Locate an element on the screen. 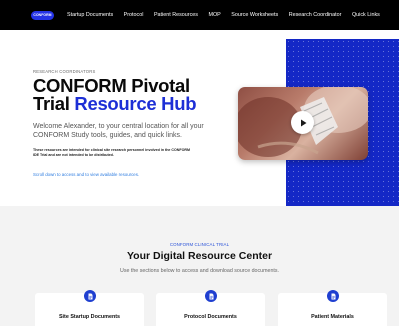 Image resolution: width=399 pixels, height=326 pixels. card-protocol-documents: Protocol Documents is located at coordinates (210, 308).